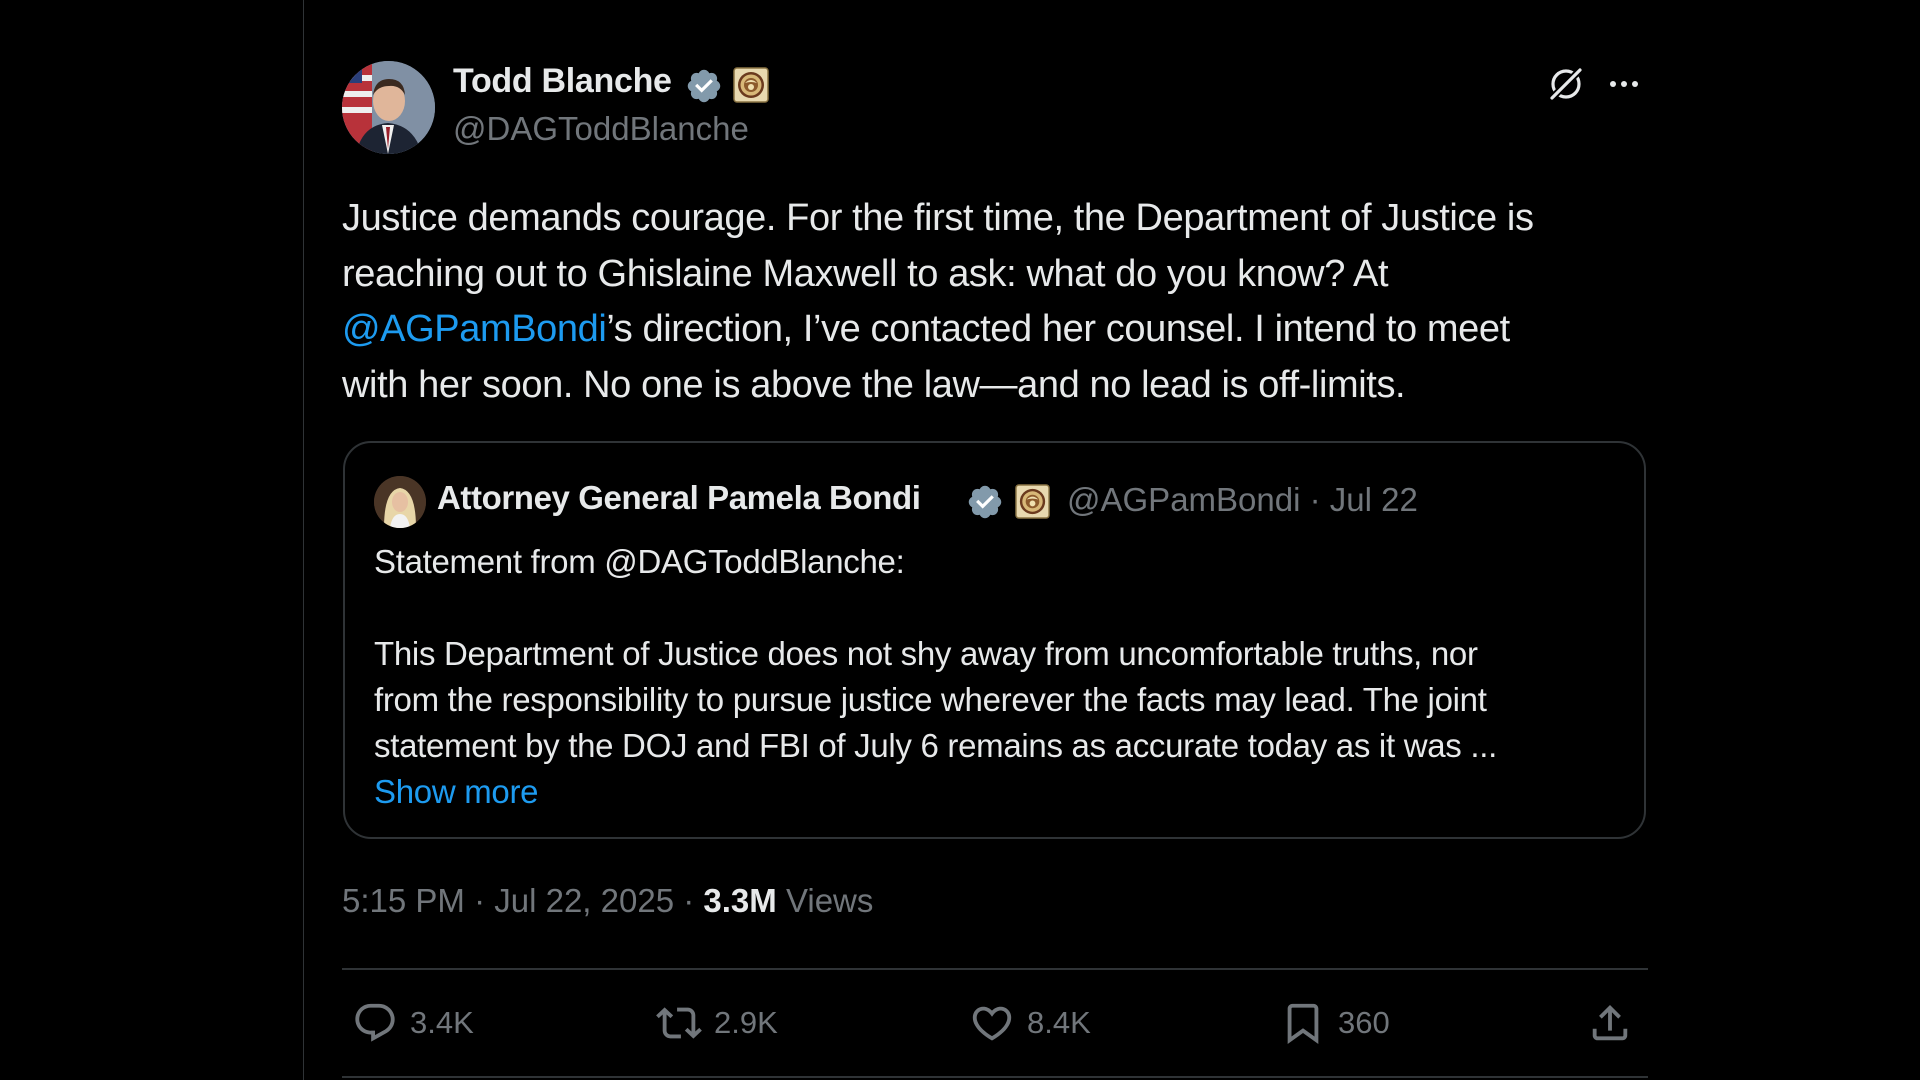 This screenshot has height=1080, width=1920. What do you see at coordinates (584, 900) in the screenshot?
I see `tweet-date: Jul 22, 2025` at bounding box center [584, 900].